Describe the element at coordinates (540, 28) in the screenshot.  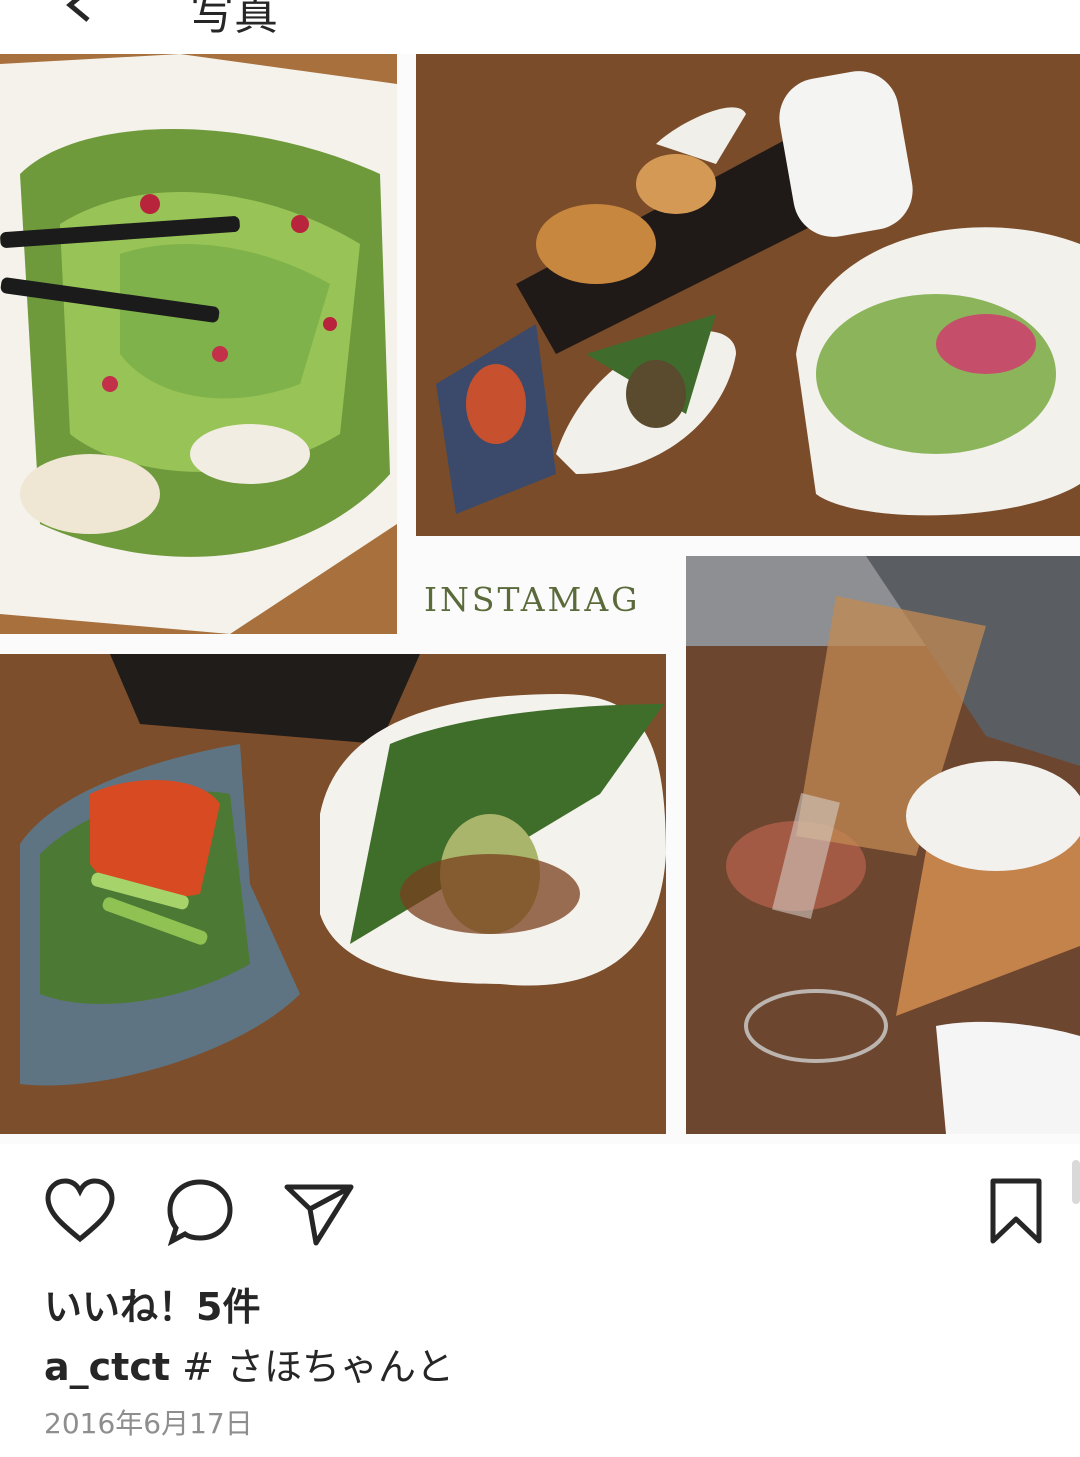
I see `top-navigation-bar: 写真` at that location.